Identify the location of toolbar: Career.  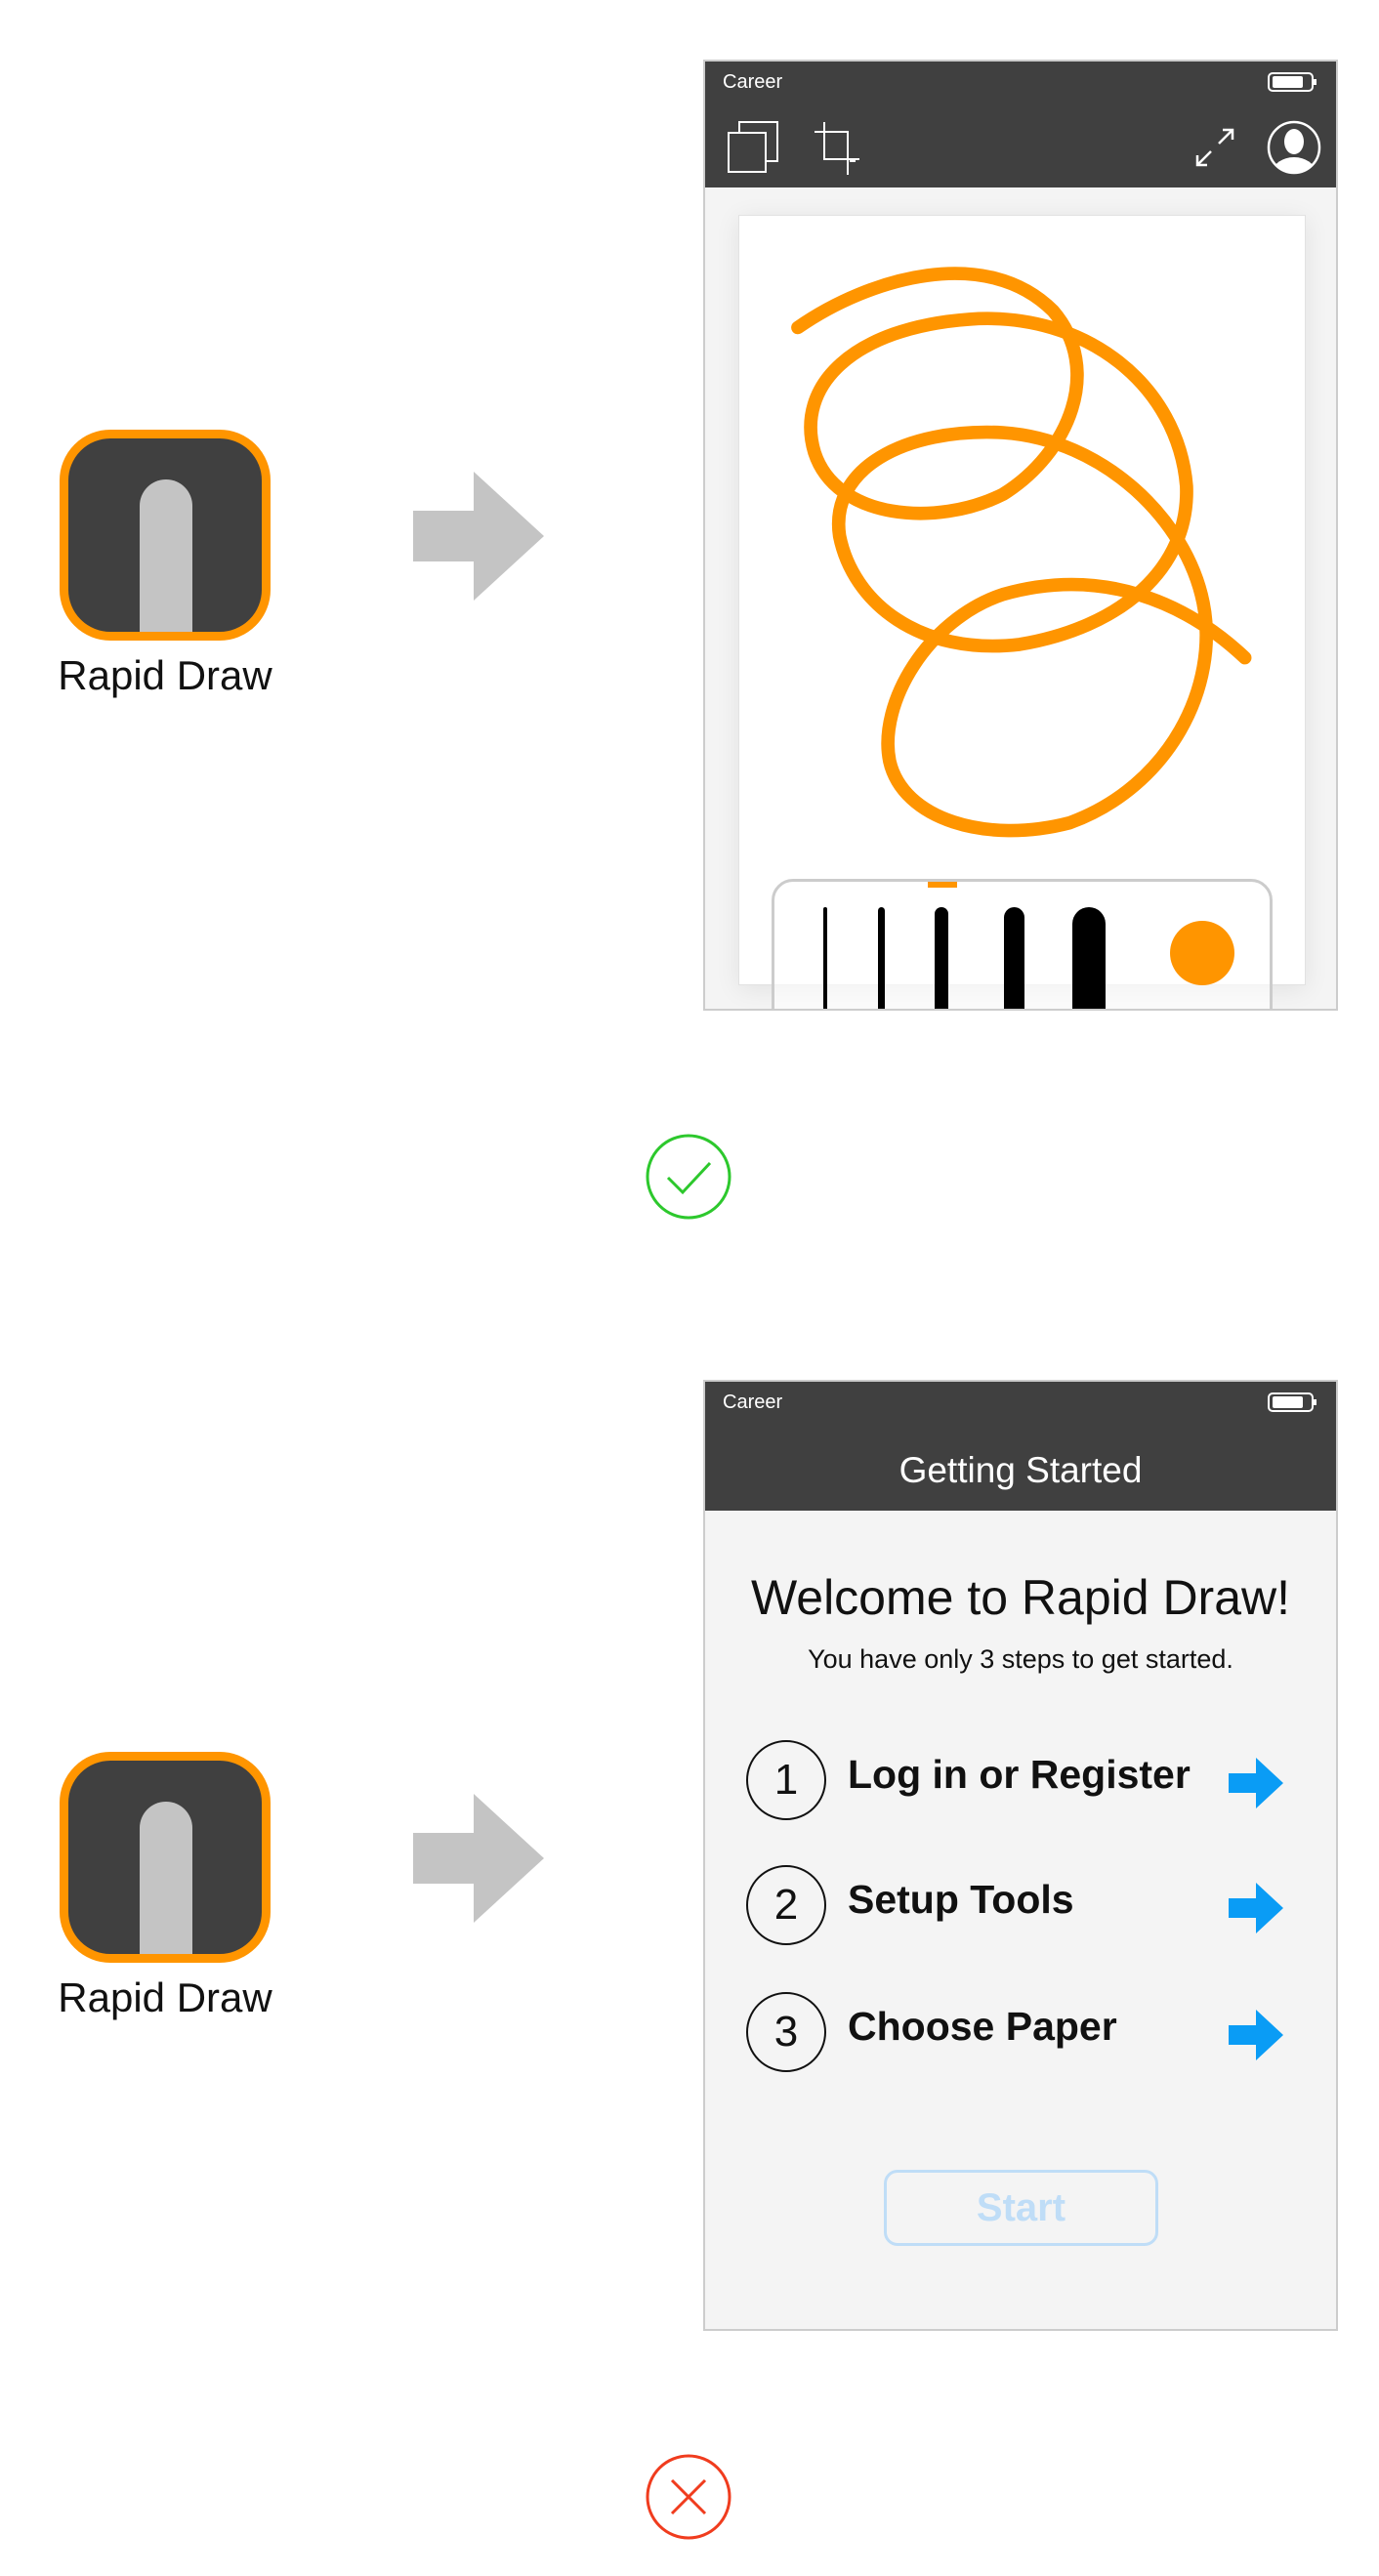
(1021, 124).